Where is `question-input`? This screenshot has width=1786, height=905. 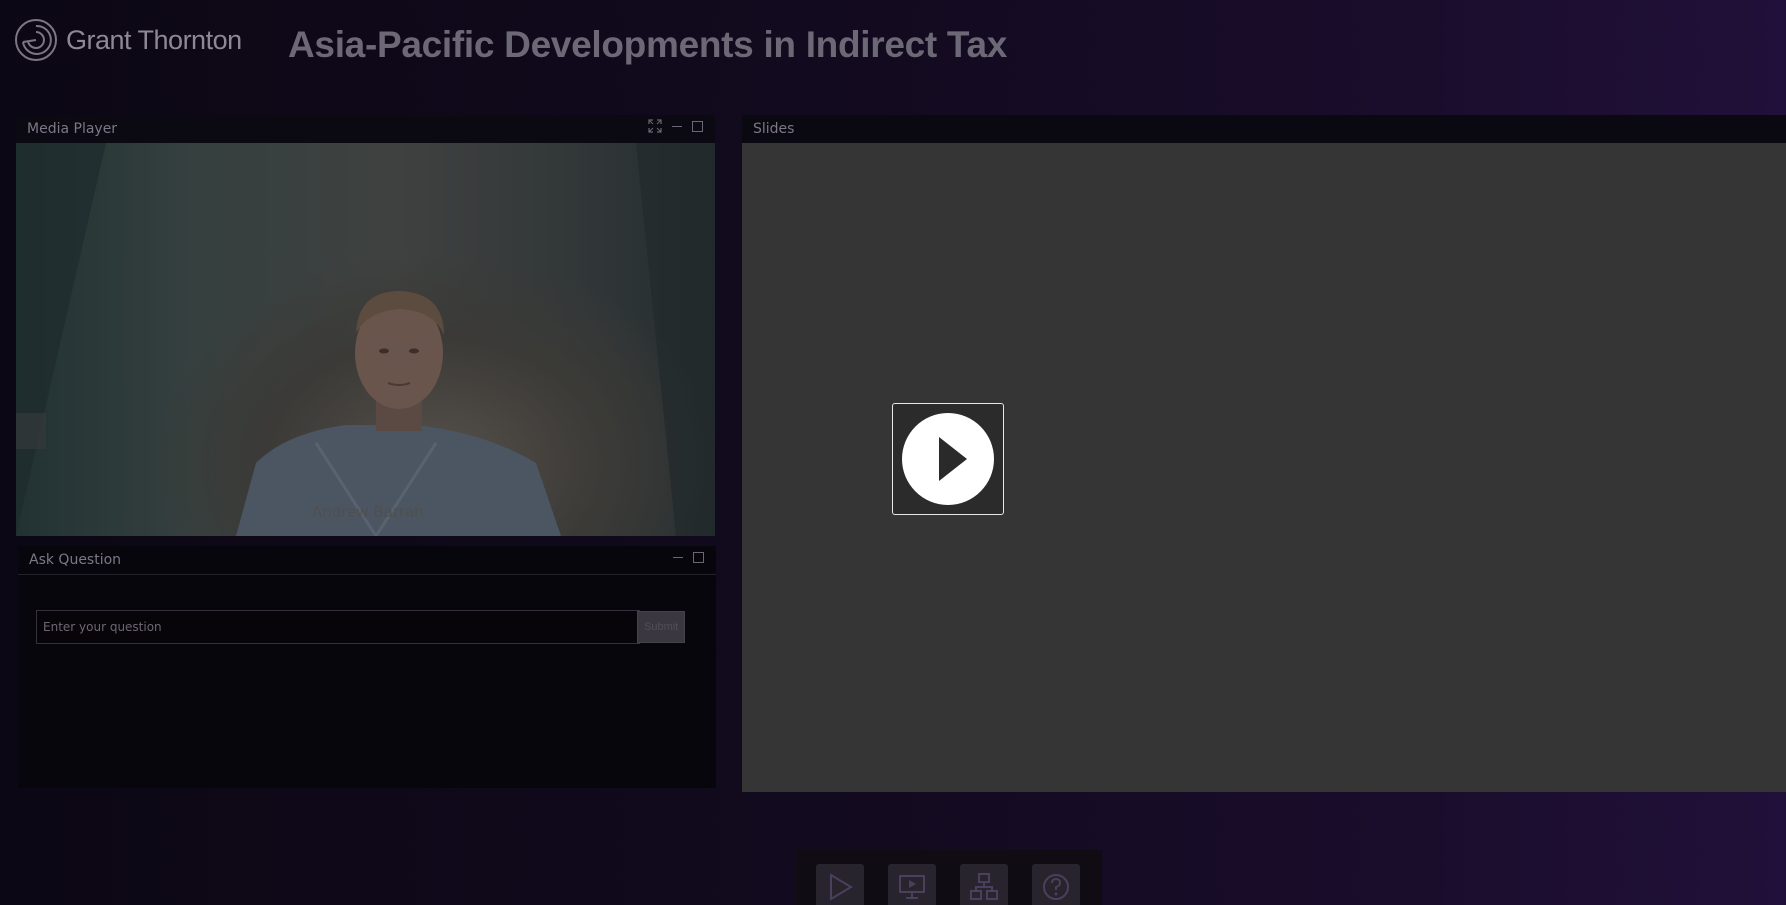 question-input is located at coordinates (338, 627).